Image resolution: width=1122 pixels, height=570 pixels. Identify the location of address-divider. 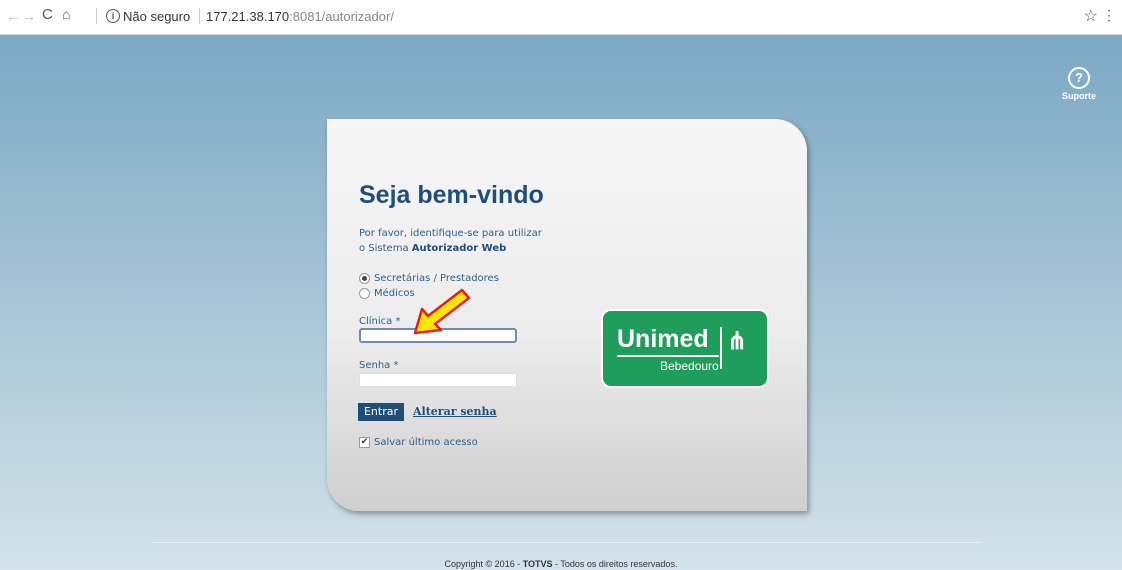
(199, 16).